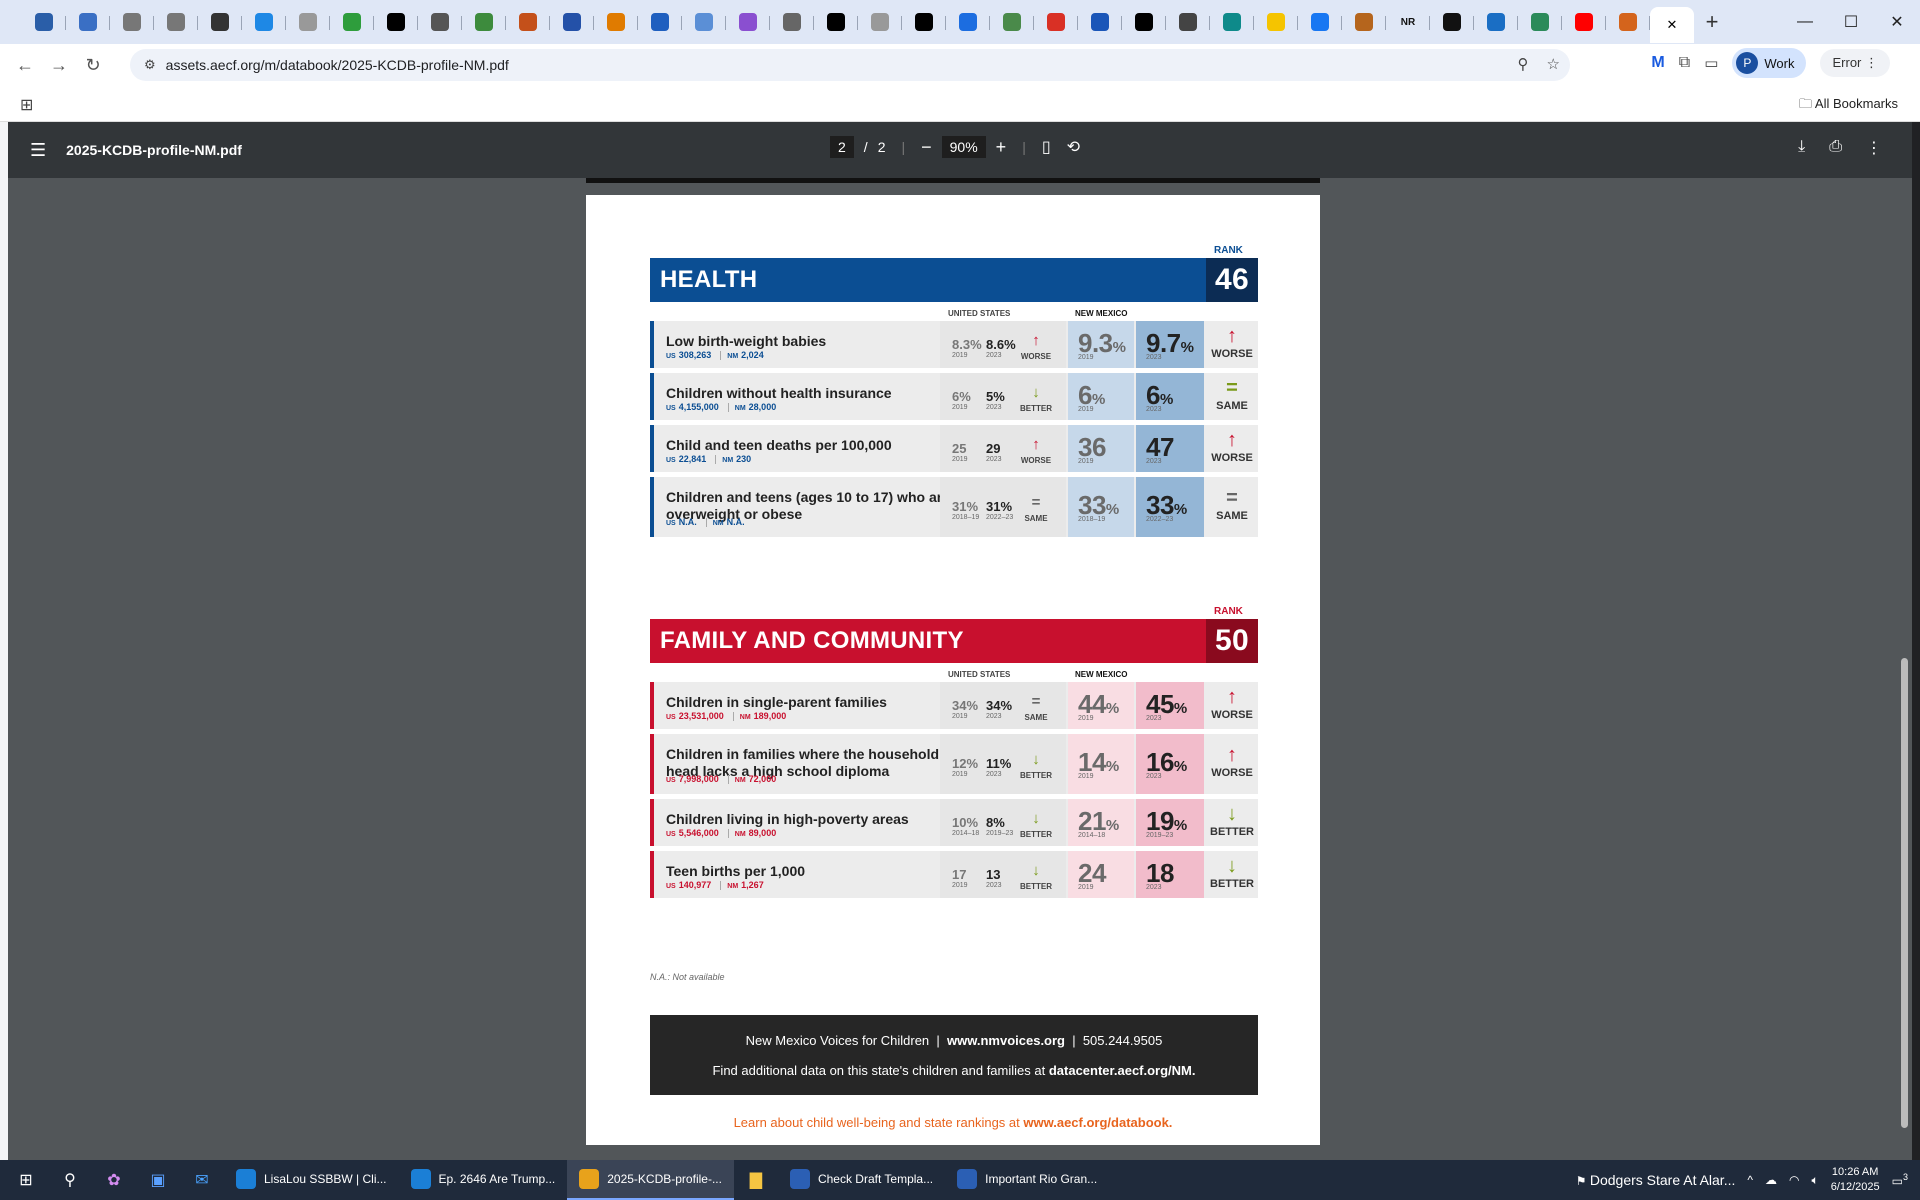  Describe the element at coordinates (264, 22) in the screenshot. I see `tab-circle-blue` at that location.